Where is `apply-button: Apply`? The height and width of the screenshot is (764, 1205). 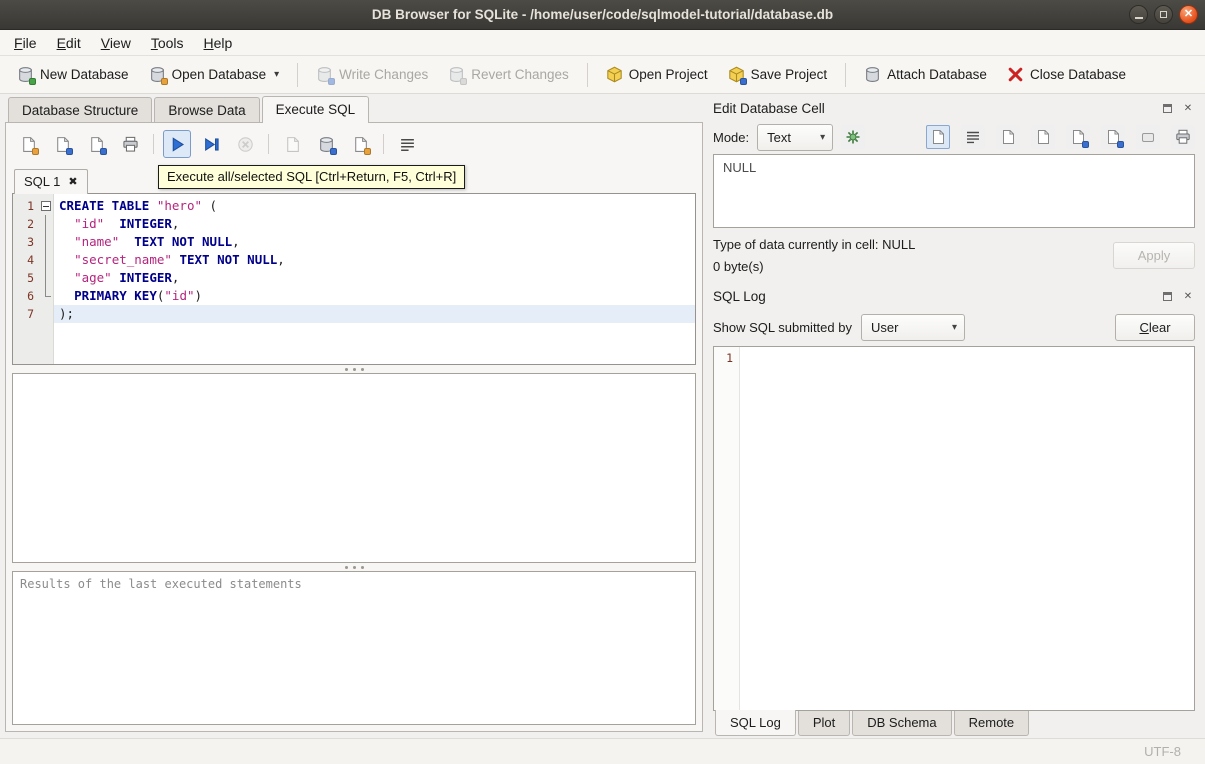
apply-button: Apply is located at coordinates (1154, 255).